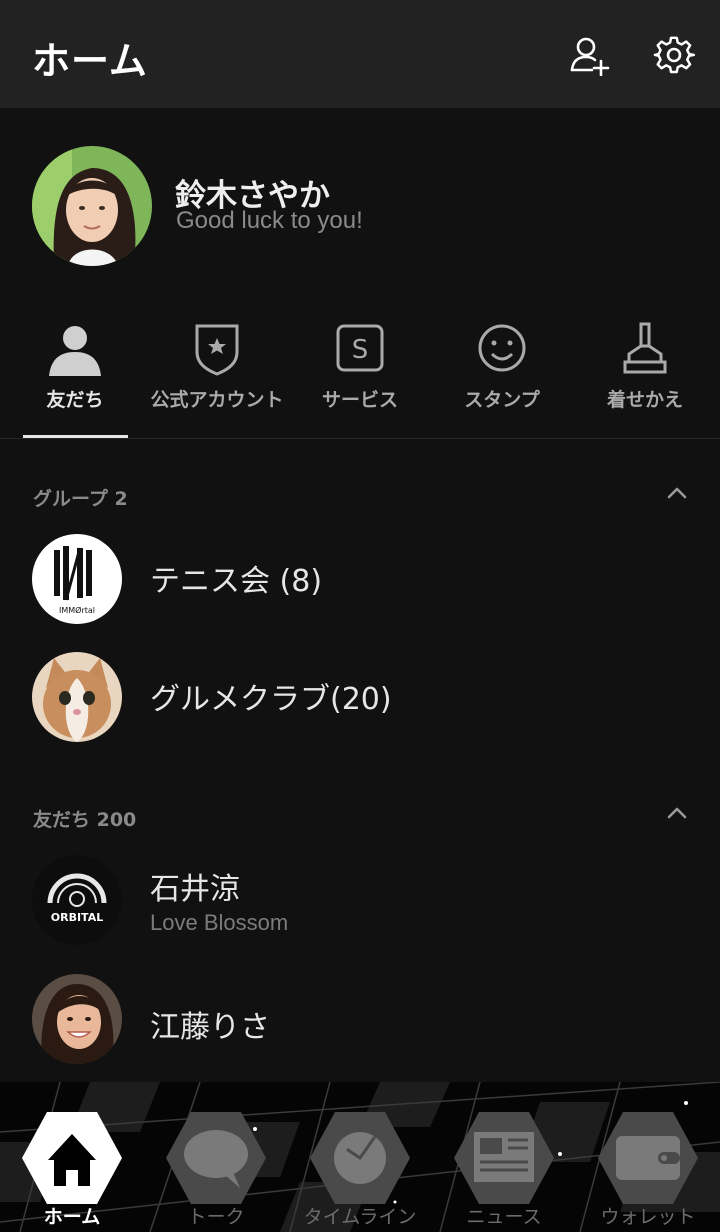  What do you see at coordinates (77, 610) in the screenshot?
I see `group-avatar-logo-text: IMMØrtal` at bounding box center [77, 610].